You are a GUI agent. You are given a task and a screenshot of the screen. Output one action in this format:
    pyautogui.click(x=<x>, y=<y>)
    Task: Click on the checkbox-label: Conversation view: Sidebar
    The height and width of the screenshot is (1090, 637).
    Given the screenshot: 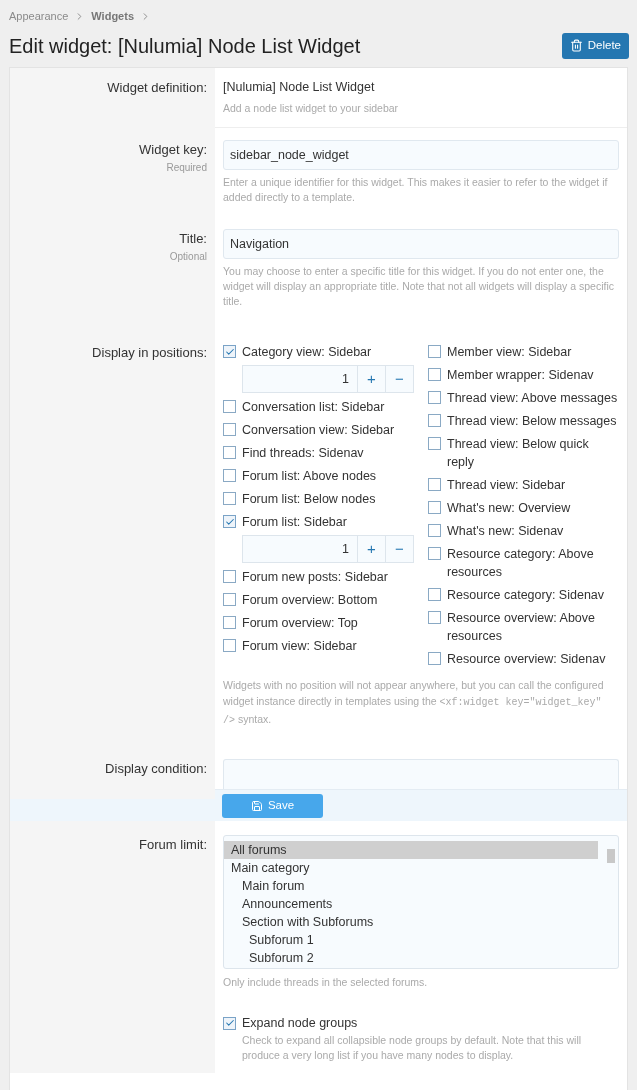 What is the action you would take?
    pyautogui.click(x=318, y=430)
    